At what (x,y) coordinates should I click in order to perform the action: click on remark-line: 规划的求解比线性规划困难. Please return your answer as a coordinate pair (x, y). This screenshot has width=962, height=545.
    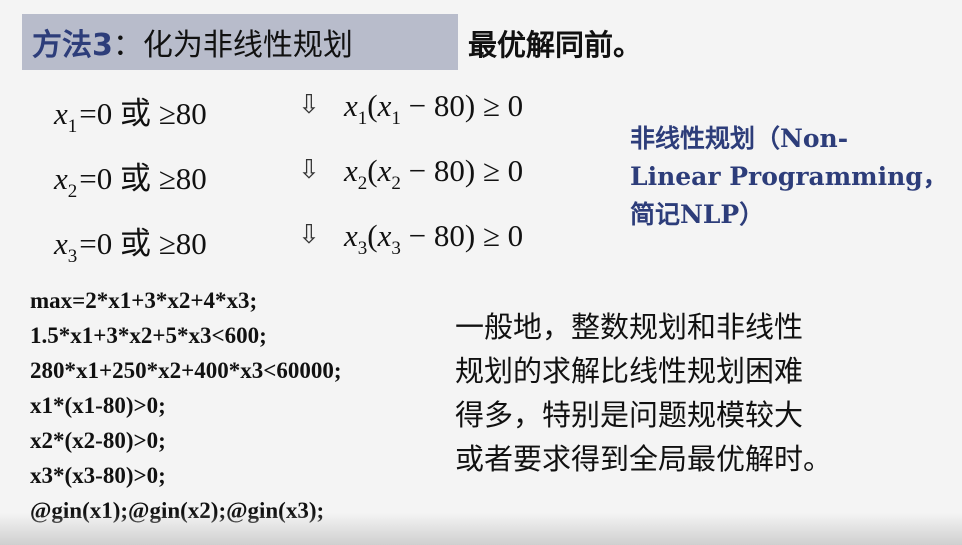
    Looking at the image, I should click on (629, 371).